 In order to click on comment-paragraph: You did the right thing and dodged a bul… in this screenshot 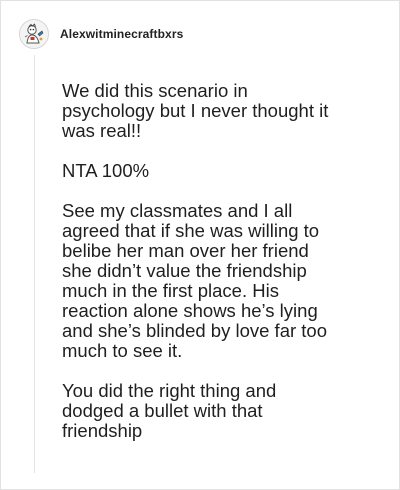, I will do `click(169, 410)`.